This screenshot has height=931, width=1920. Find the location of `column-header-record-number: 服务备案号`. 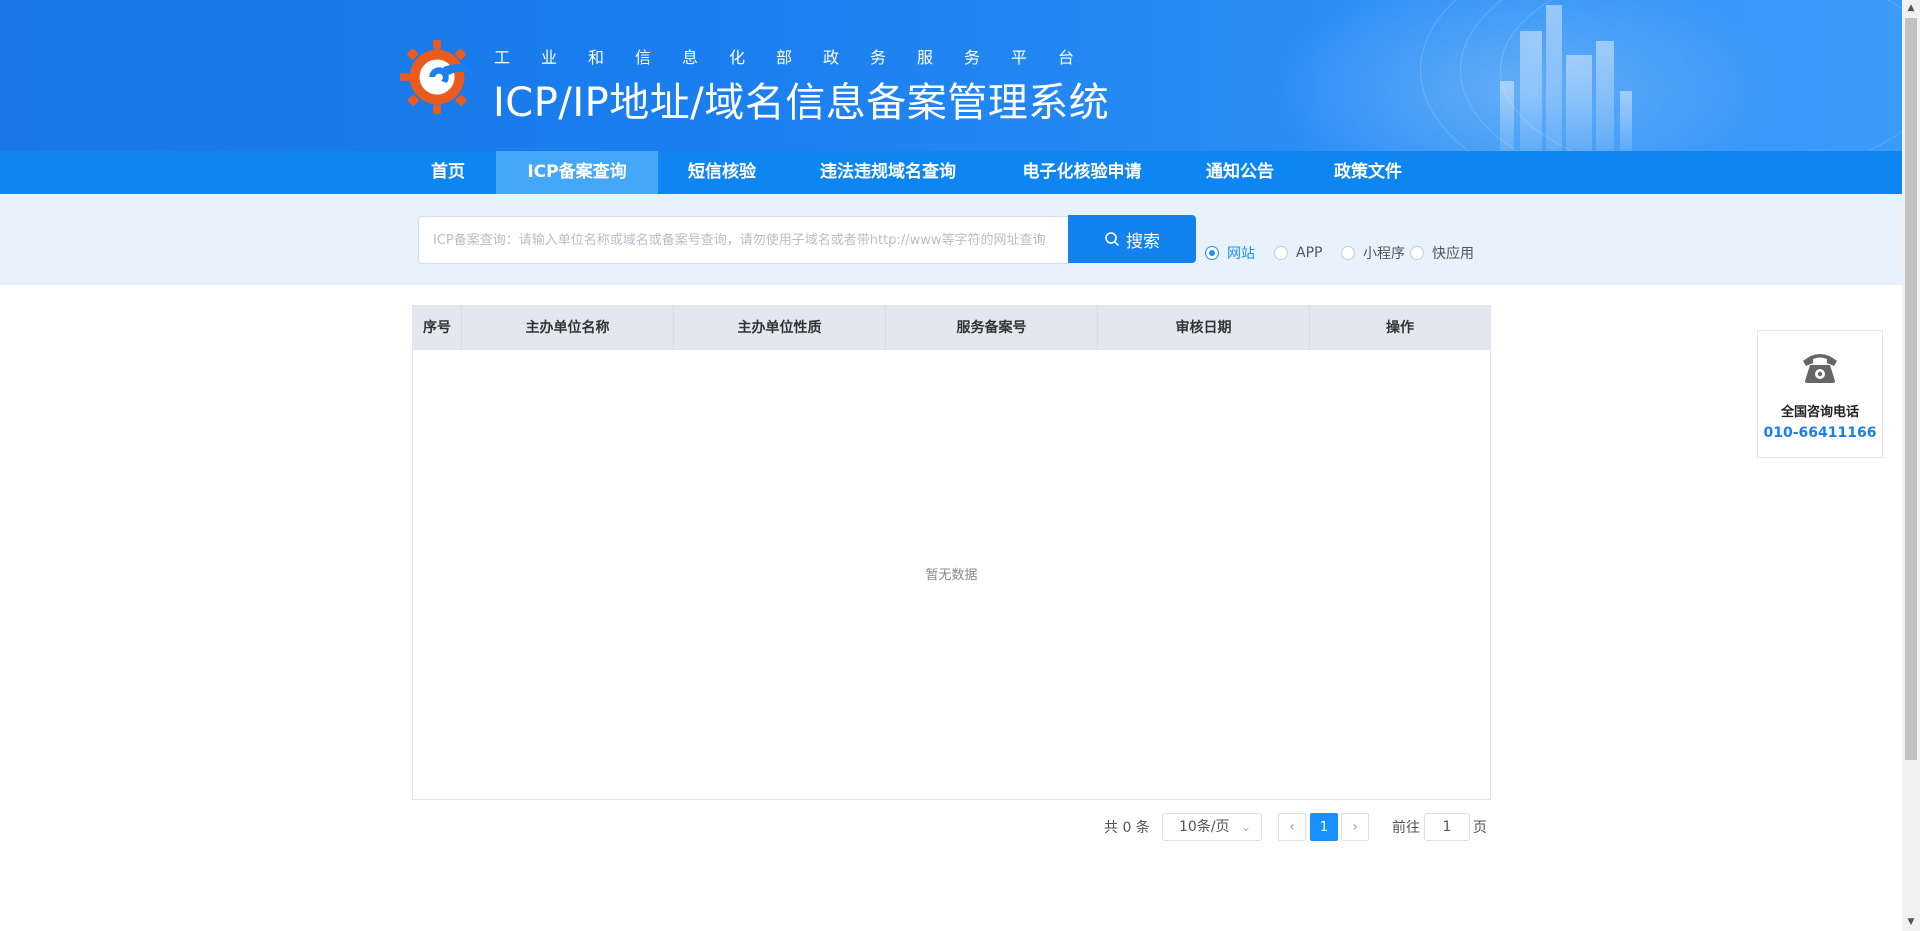

column-header-record-number: 服务备案号 is located at coordinates (992, 328).